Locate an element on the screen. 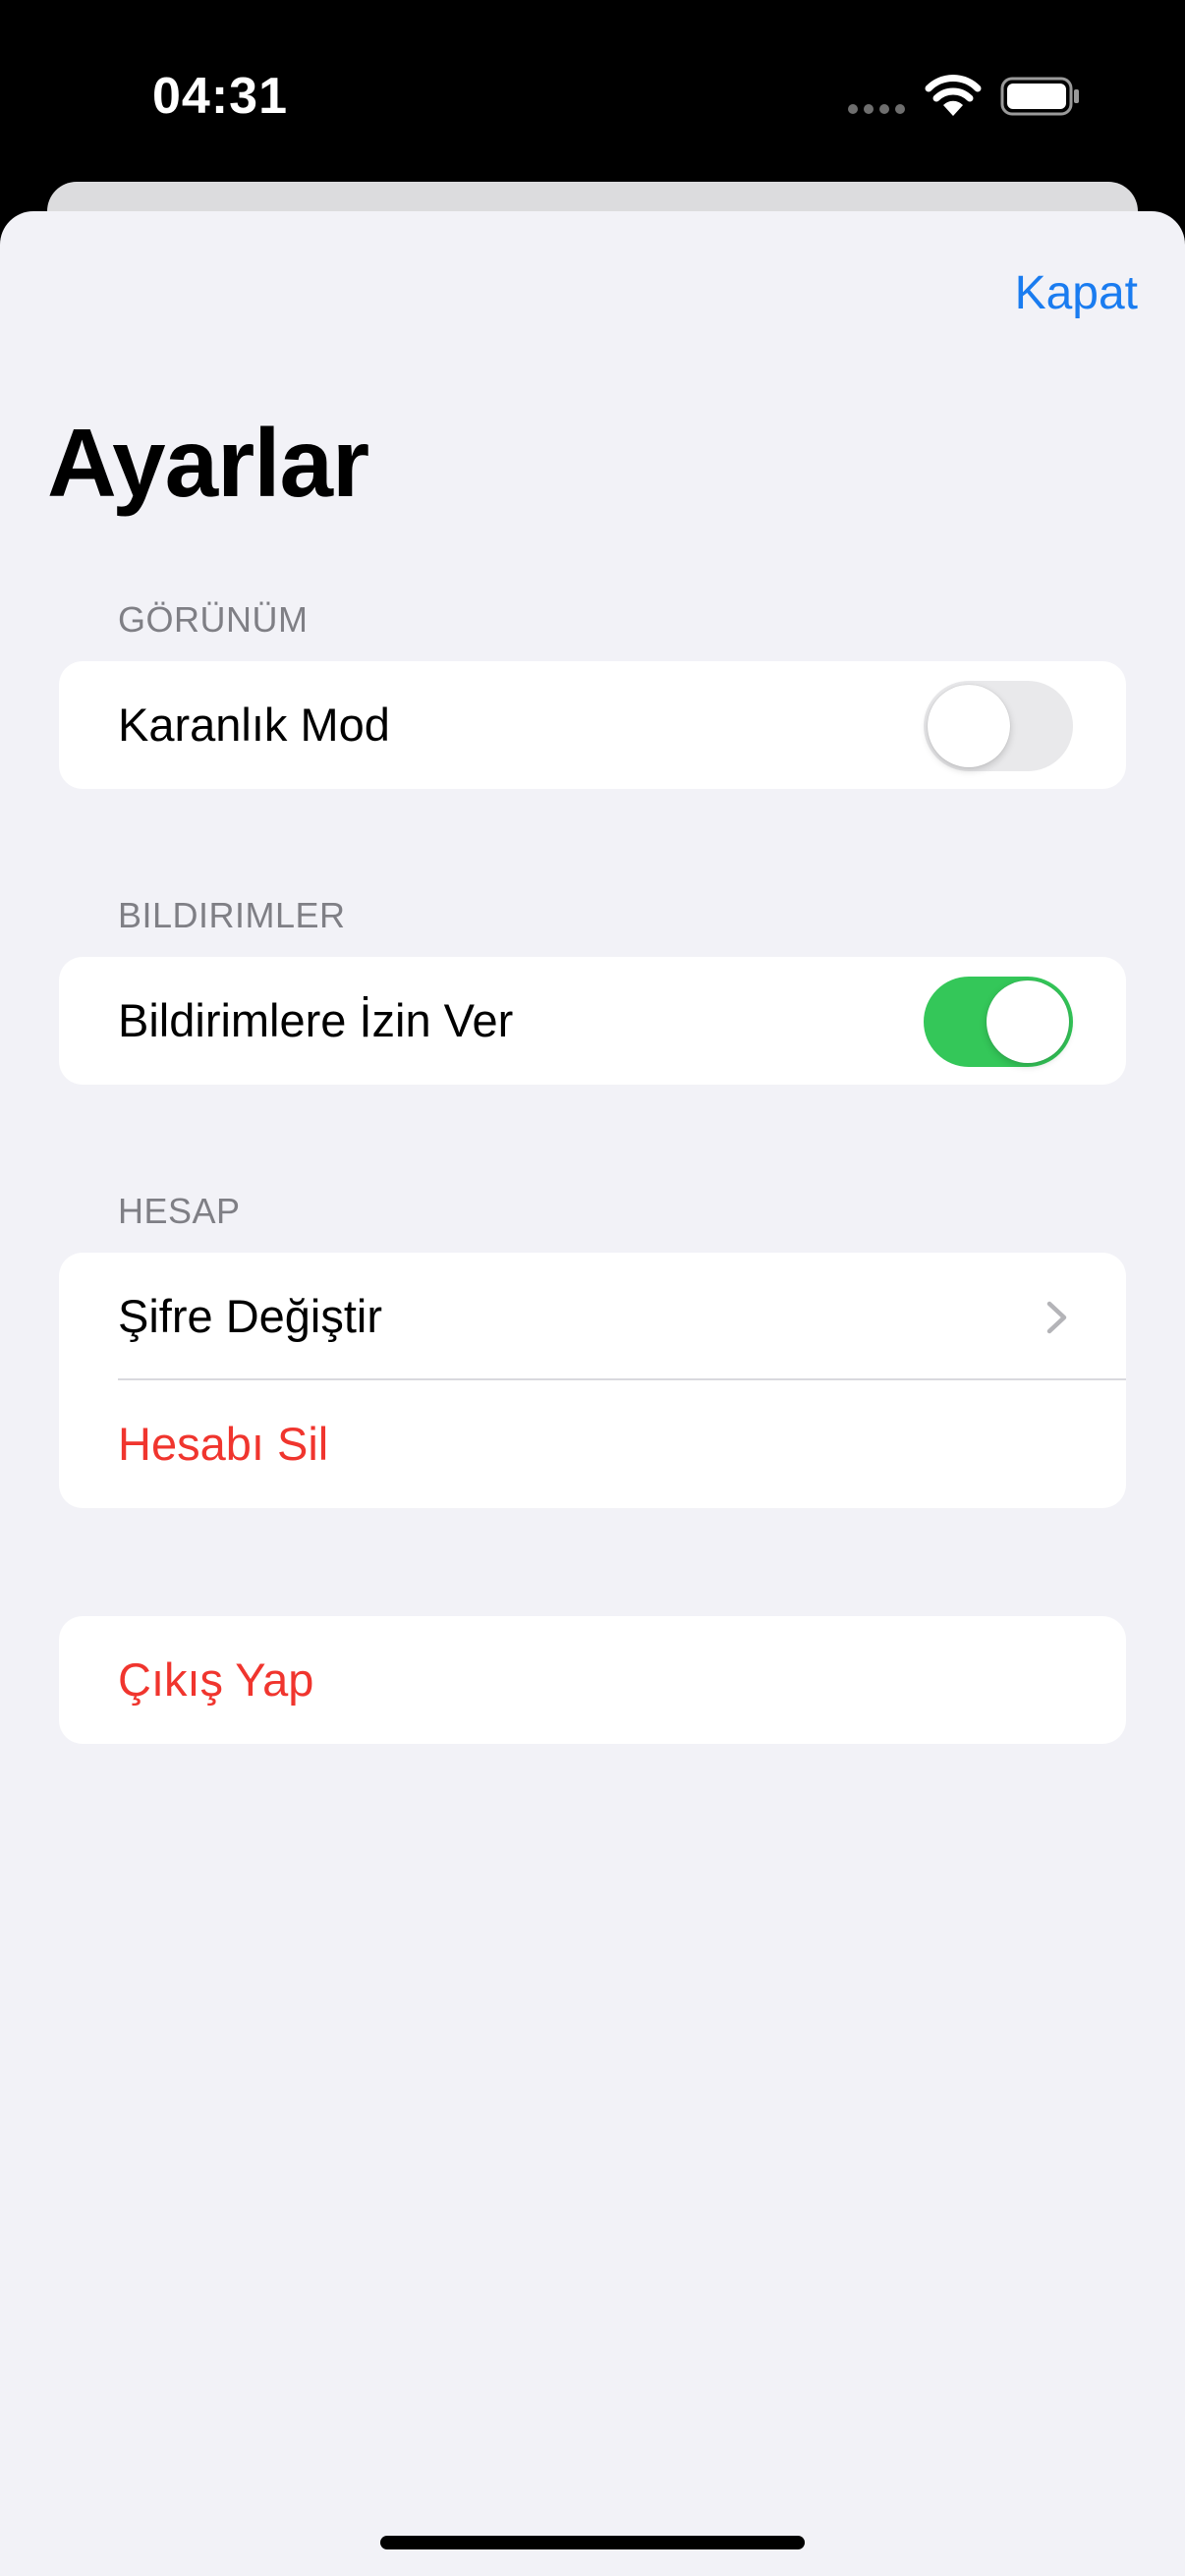  chevron-right-icon is located at coordinates (1057, 1317).